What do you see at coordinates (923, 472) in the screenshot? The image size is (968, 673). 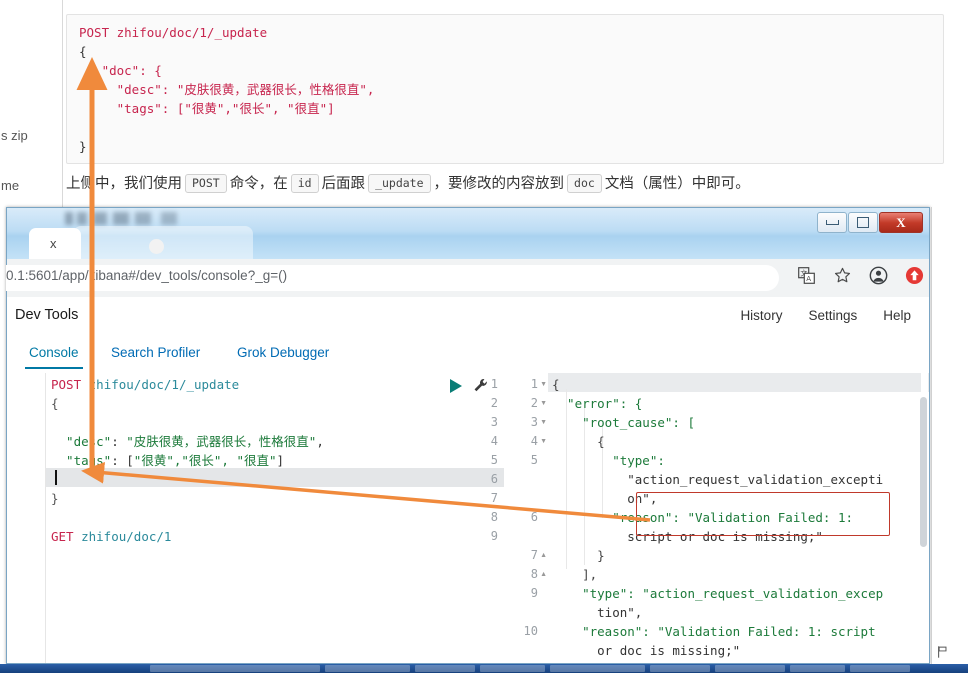 I see `response-scrollbar-thumb` at bounding box center [923, 472].